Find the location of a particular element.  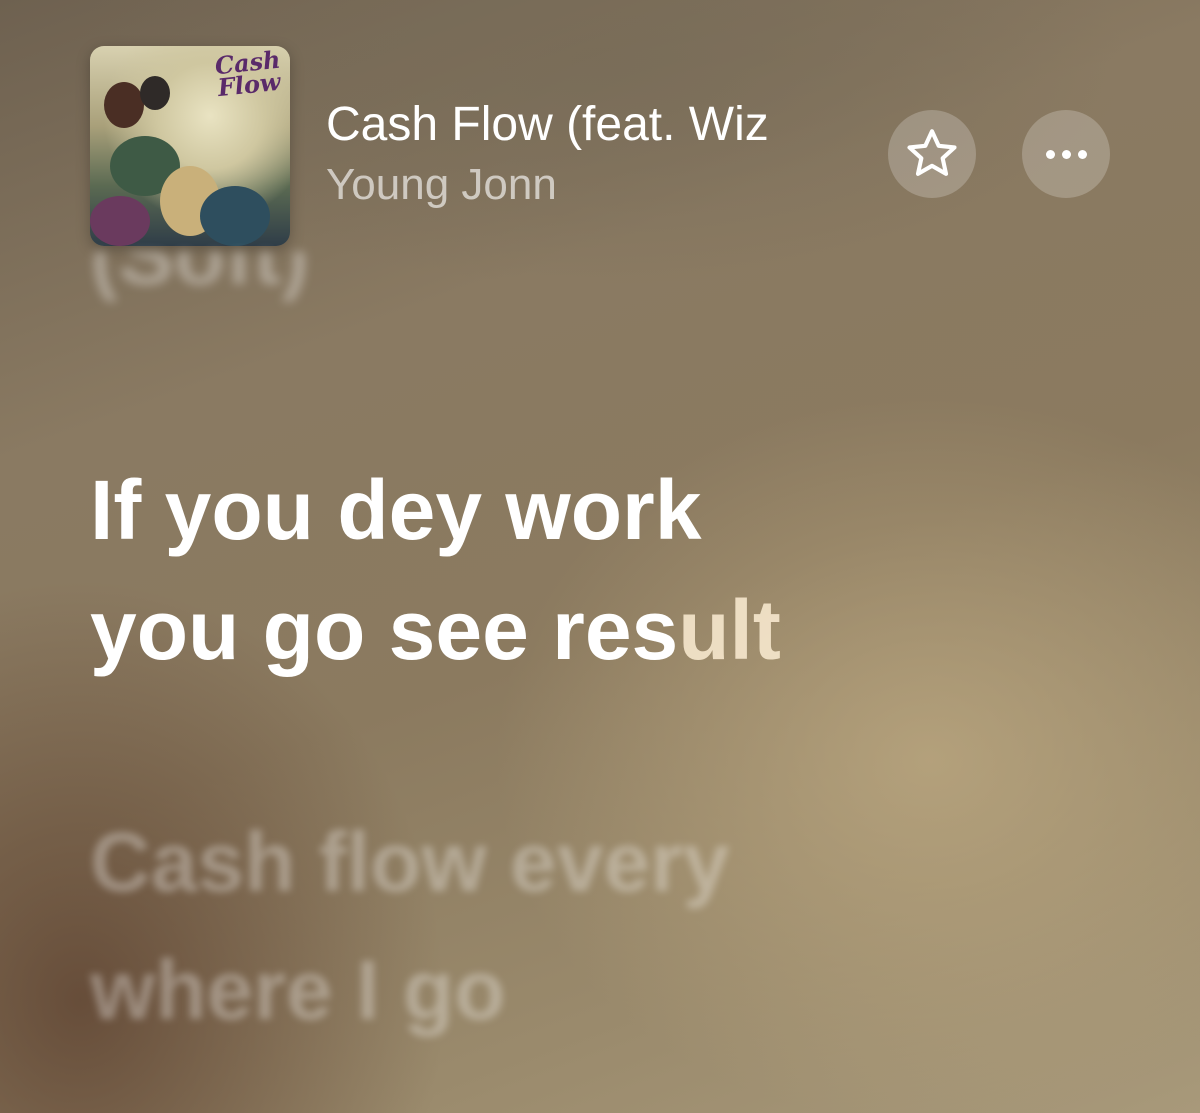

lyric-pending-part: ult is located at coordinates (729, 630).